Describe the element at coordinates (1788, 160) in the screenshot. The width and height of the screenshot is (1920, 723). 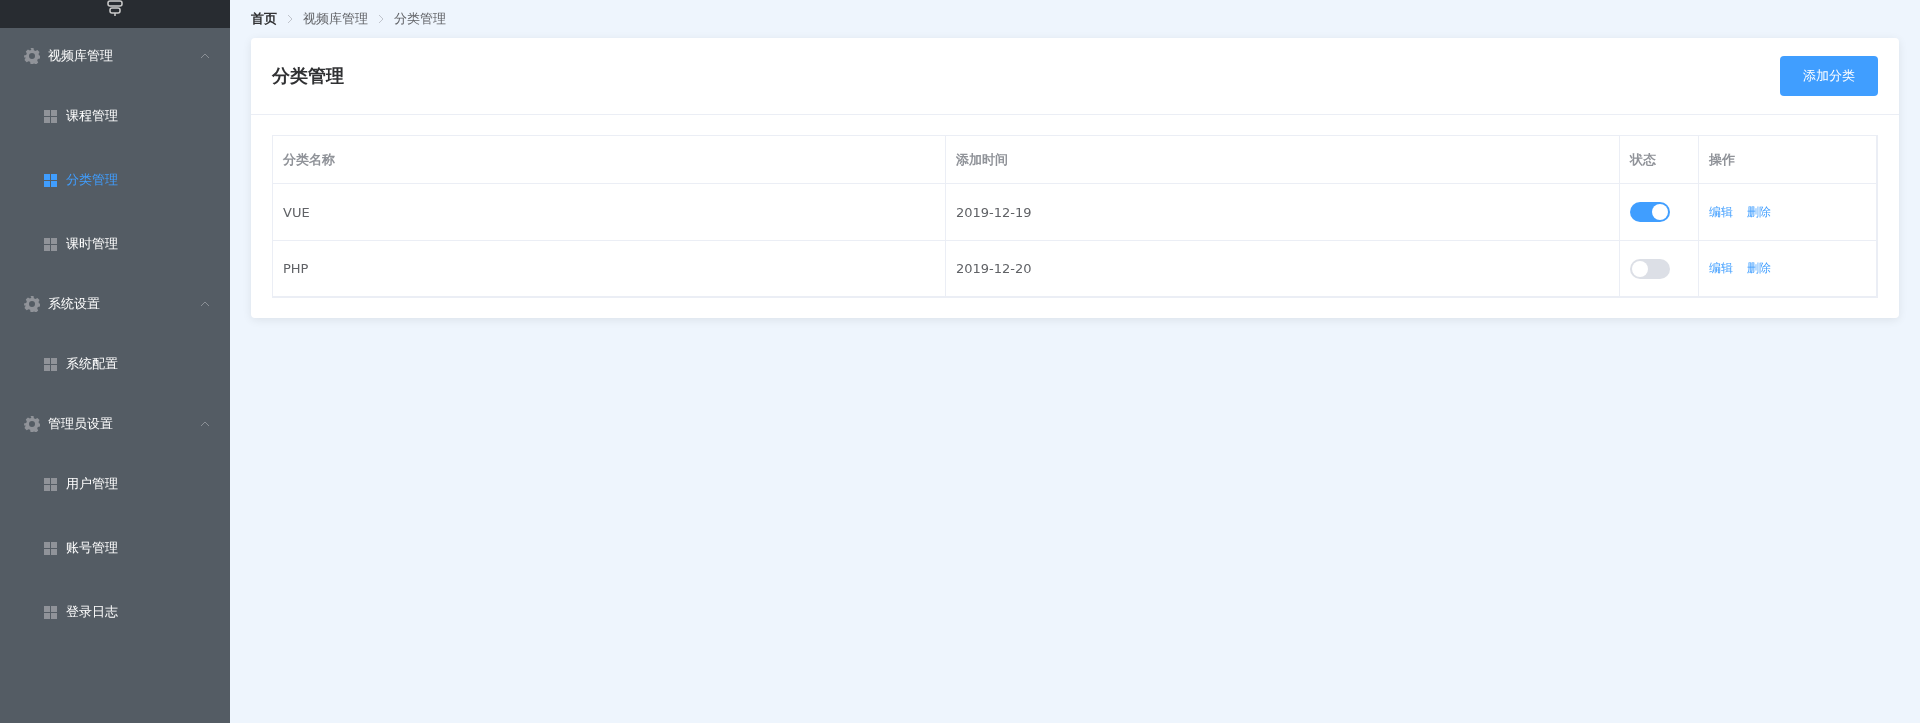
I see `column-header: 操作` at that location.